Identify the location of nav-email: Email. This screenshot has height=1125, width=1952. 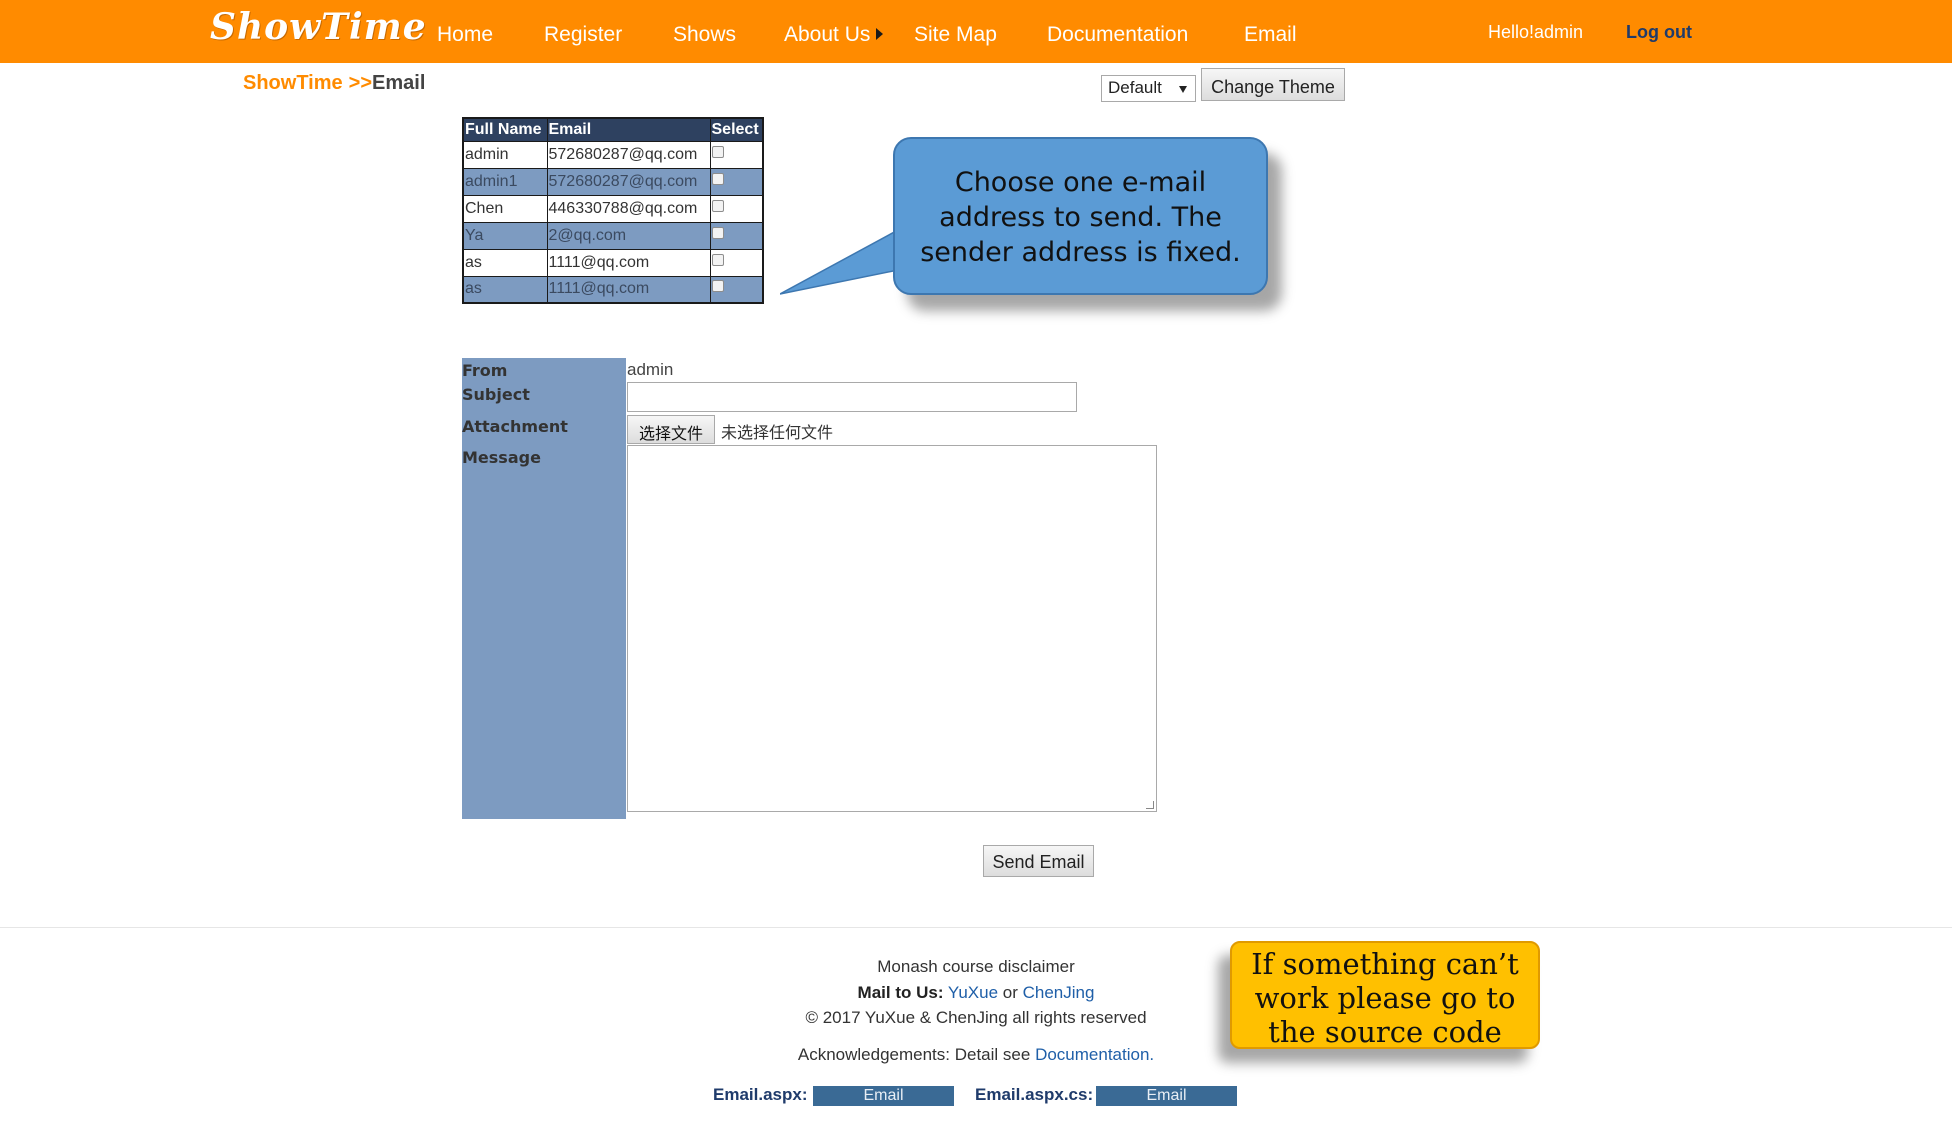
(1270, 35).